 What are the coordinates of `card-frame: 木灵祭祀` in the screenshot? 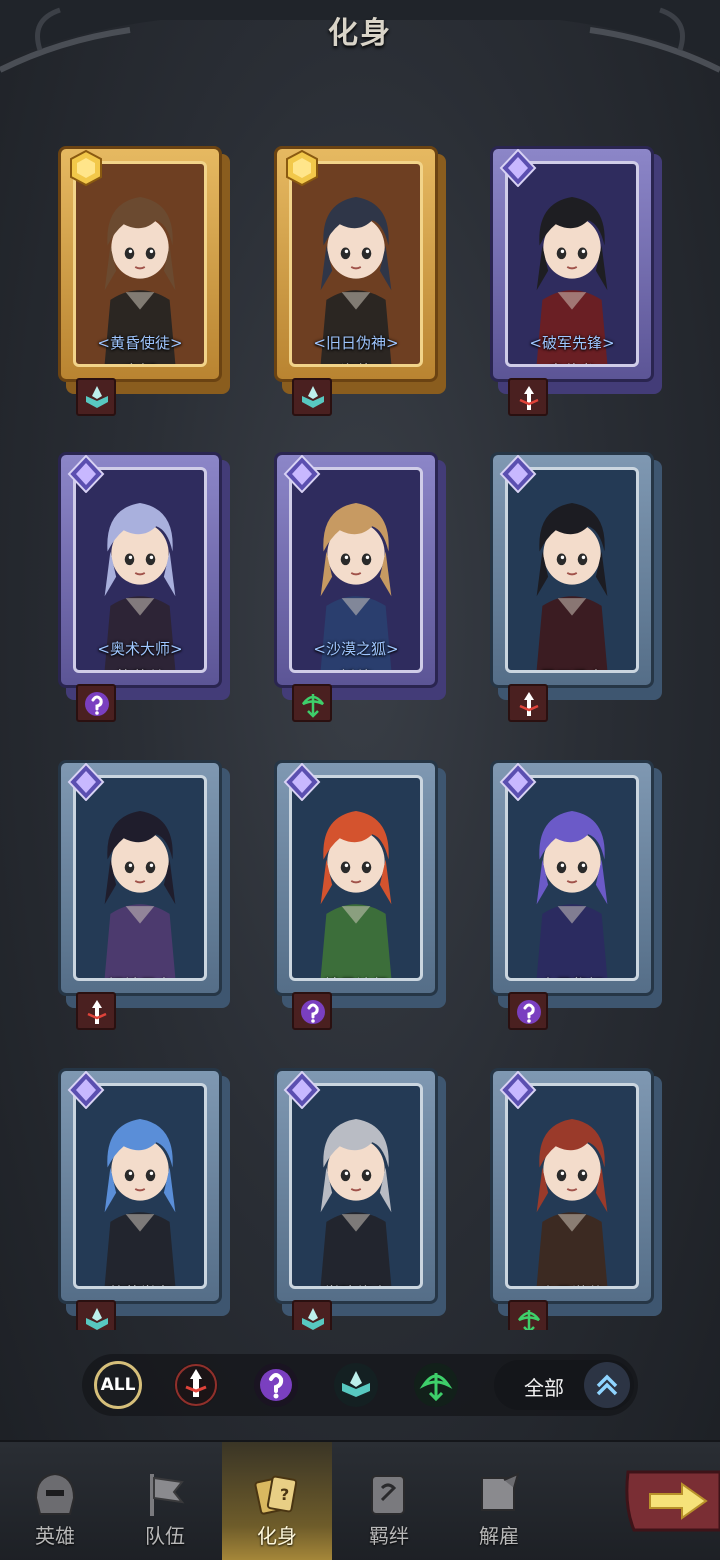 It's located at (572, 878).